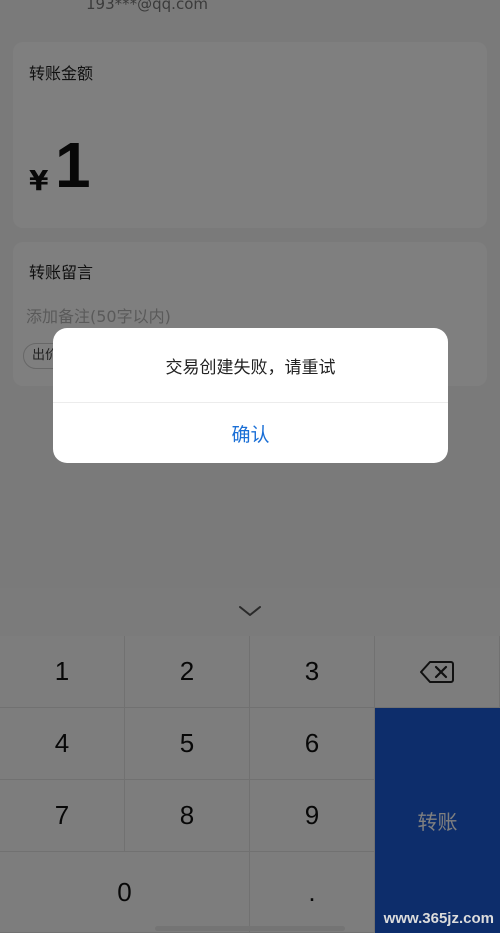 This screenshot has height=933, width=500. What do you see at coordinates (438, 918) in the screenshot?
I see `watermark: www.365jz.com` at bounding box center [438, 918].